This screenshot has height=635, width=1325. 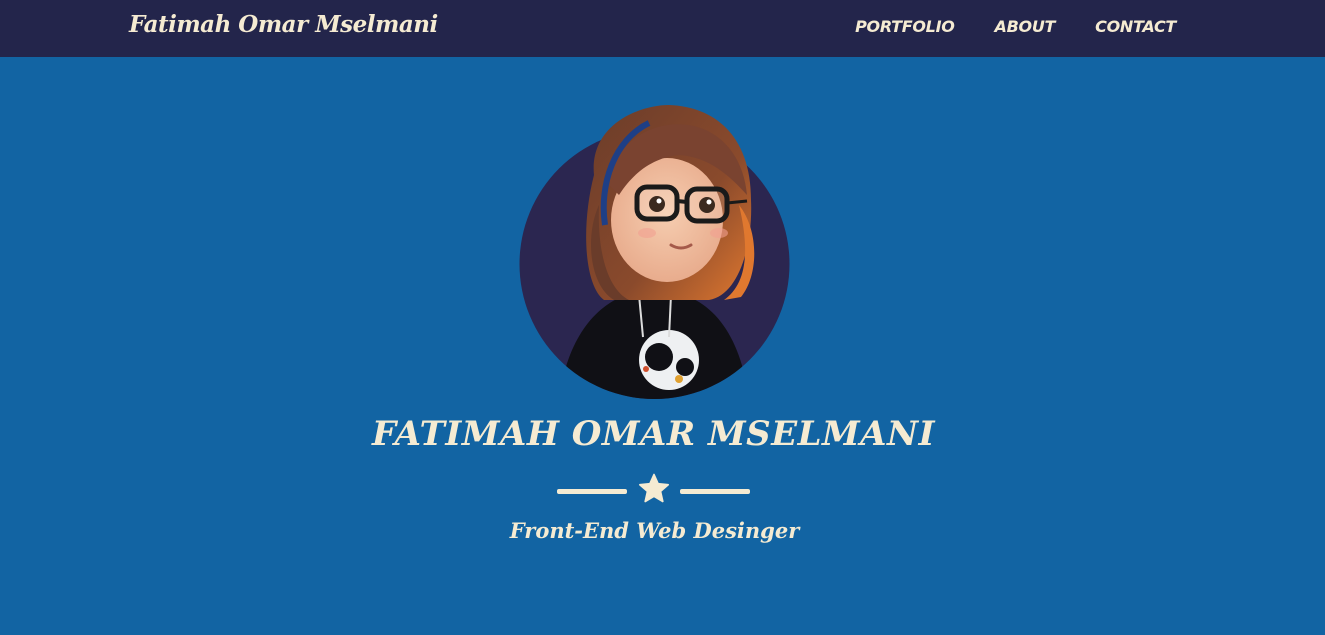 I want to click on avatar, so click(x=654, y=252).